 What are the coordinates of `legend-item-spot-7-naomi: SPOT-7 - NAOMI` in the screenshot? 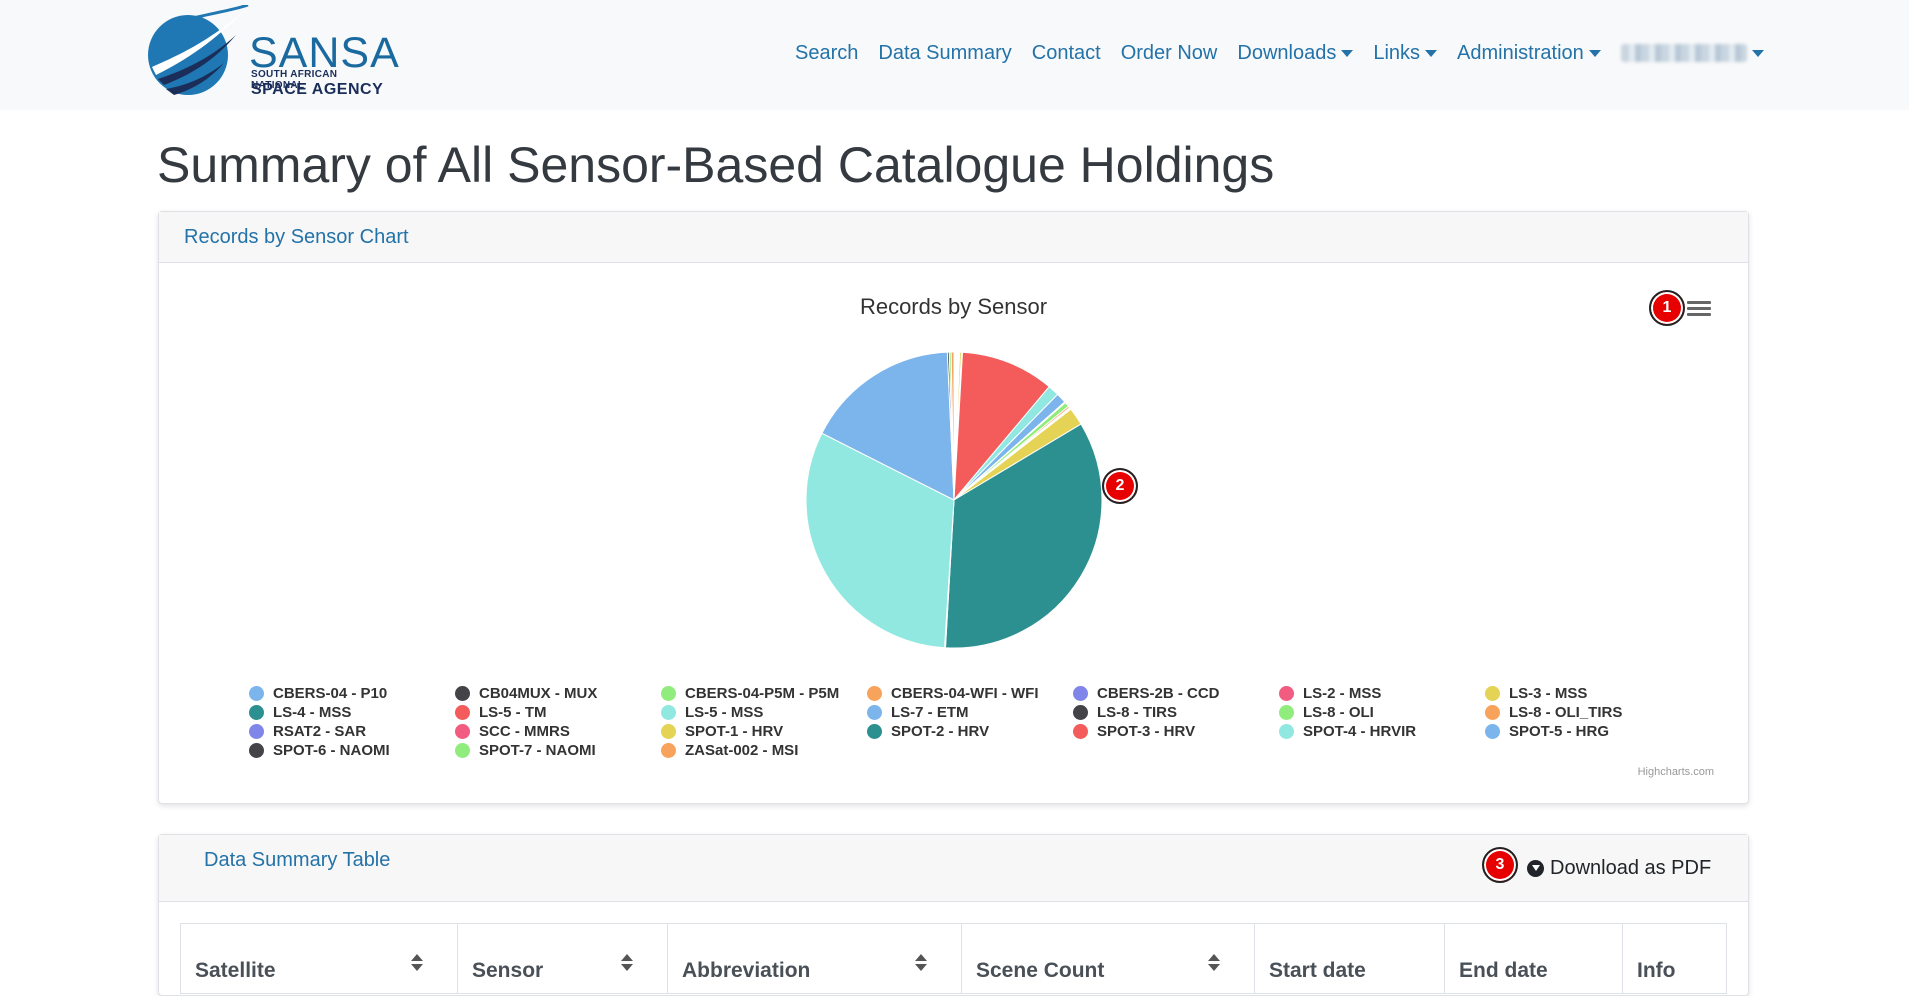 It's located at (558, 750).